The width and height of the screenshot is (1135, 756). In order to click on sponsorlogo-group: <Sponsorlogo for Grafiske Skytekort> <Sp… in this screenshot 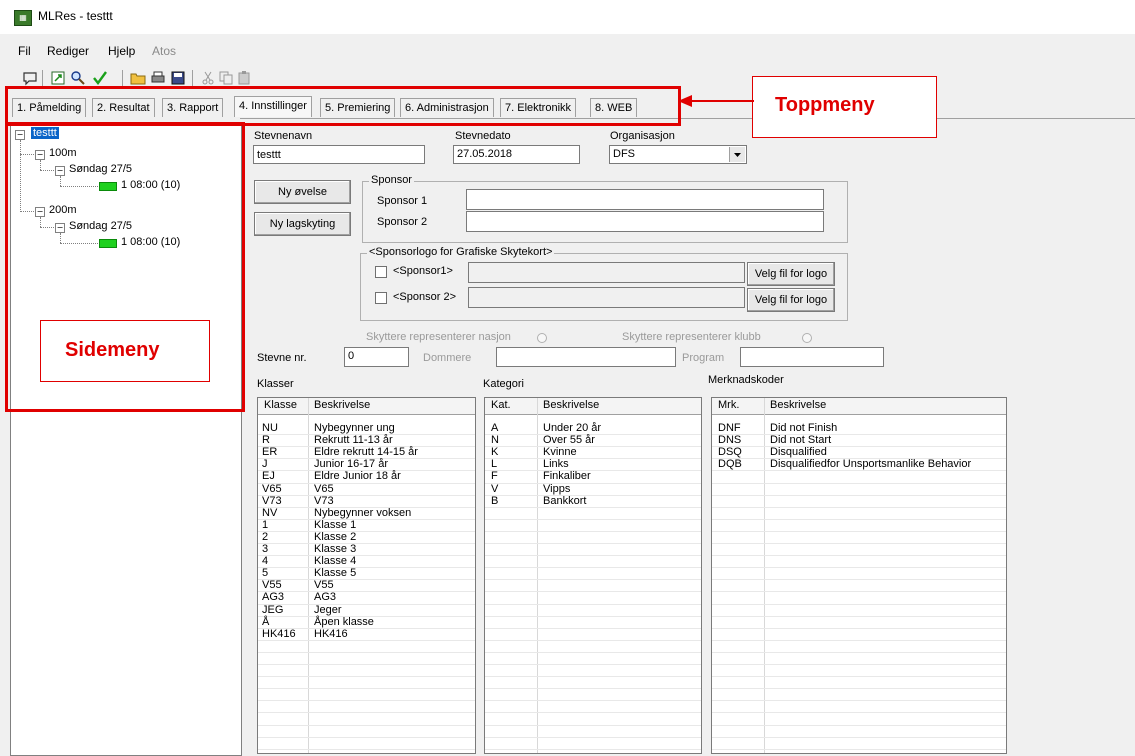, I will do `click(604, 283)`.